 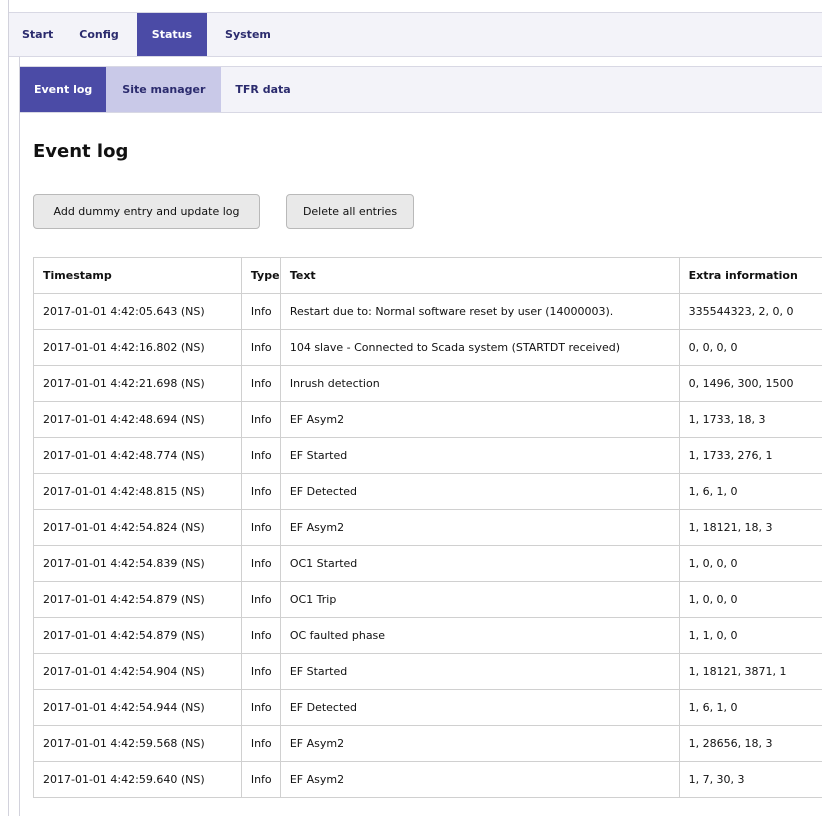 What do you see at coordinates (99, 34) in the screenshot?
I see `tab-config: Config` at bounding box center [99, 34].